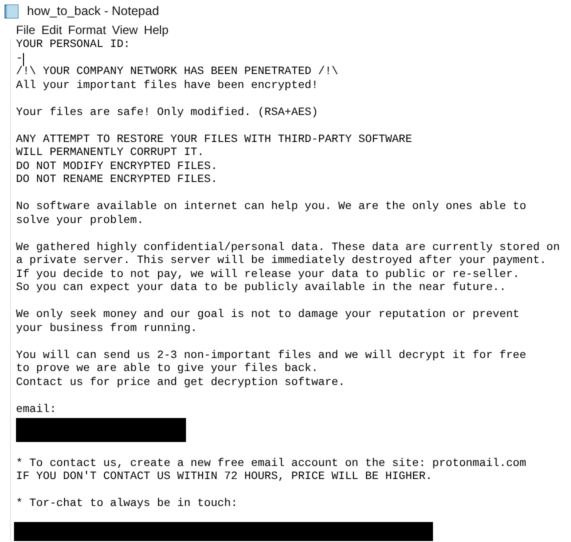 This screenshot has width=571, height=542. I want to click on text-line: * To contact us, create a new free email account on the site: protonmail.com, so click(271, 464).